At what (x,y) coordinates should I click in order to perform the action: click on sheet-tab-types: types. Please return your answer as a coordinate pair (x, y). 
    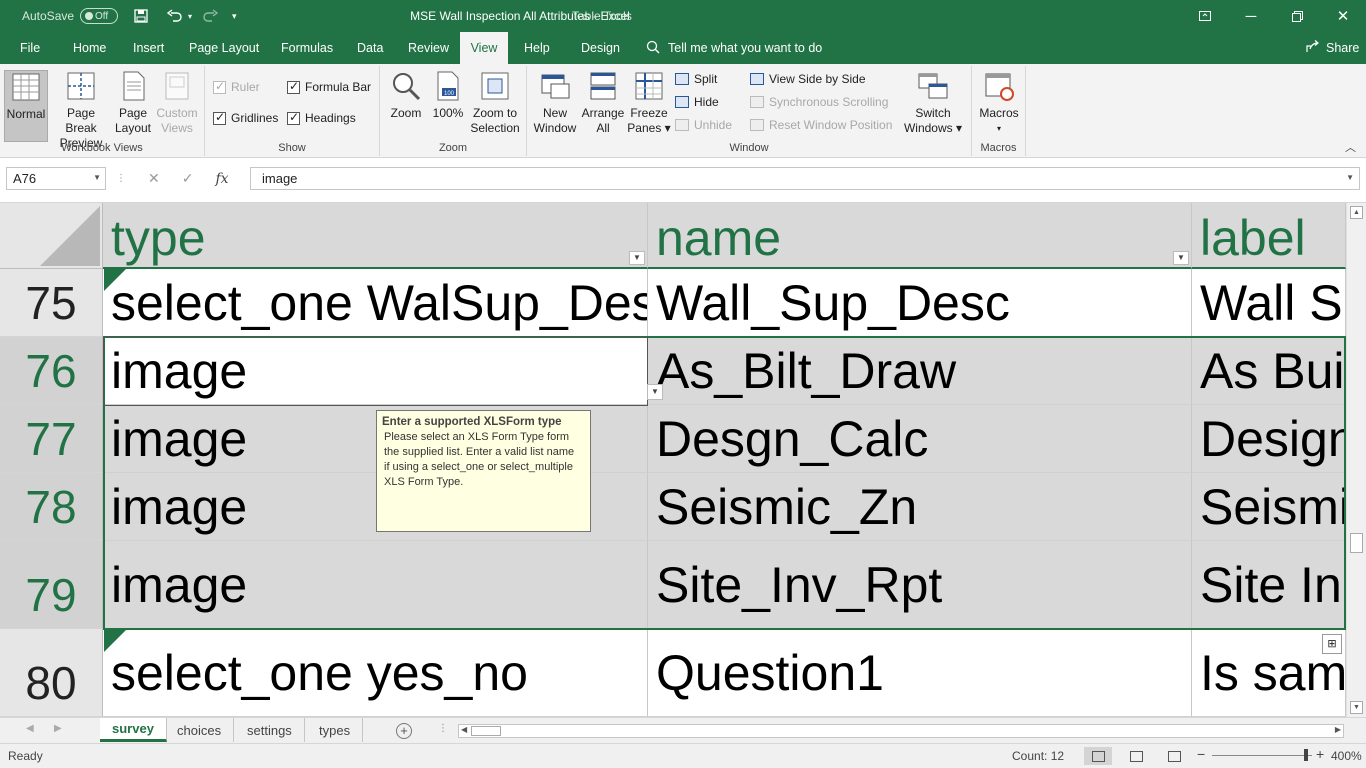
    Looking at the image, I should click on (335, 730).